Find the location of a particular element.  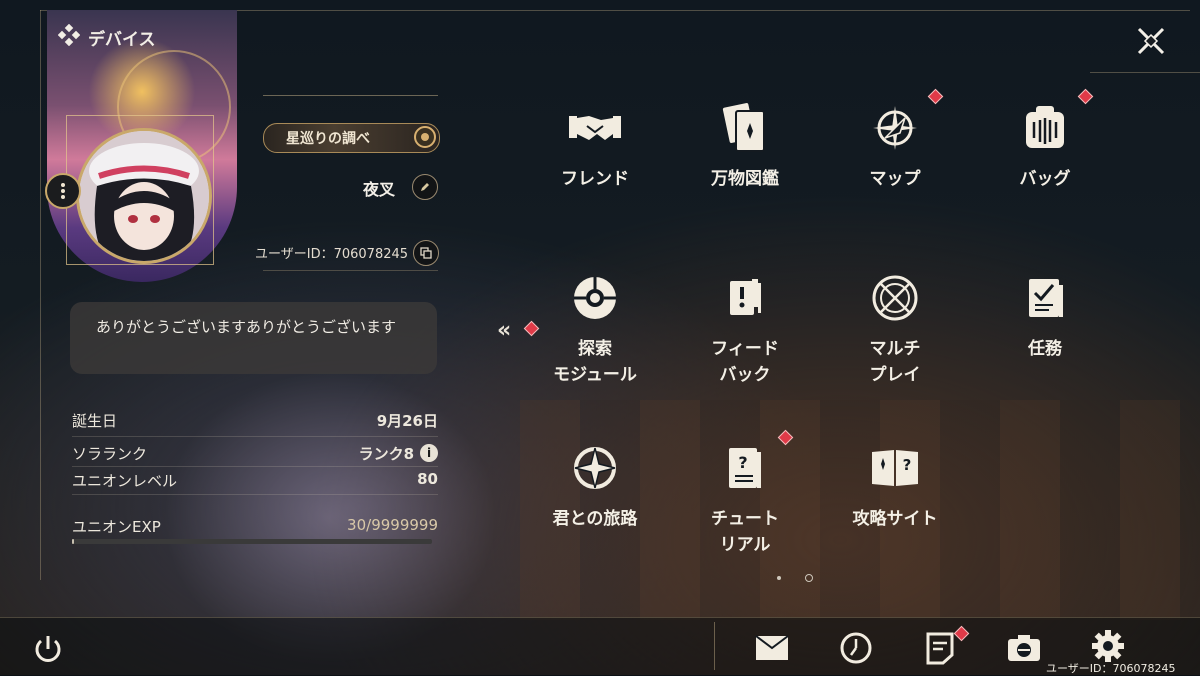

title-badge-label: 星巡りの調べ is located at coordinates (328, 139).